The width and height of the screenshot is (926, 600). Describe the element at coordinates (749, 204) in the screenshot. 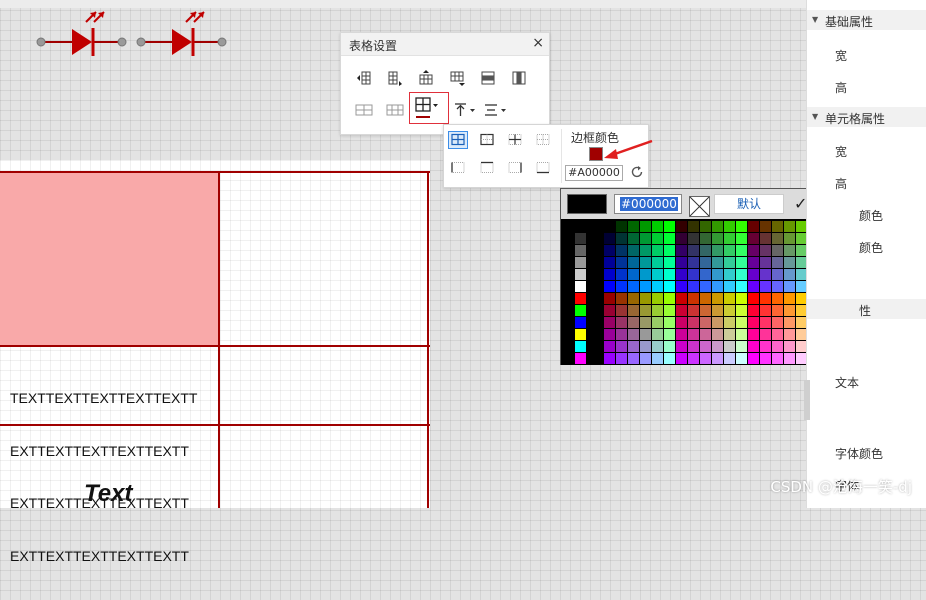

I see `default-color-button: 默认` at that location.